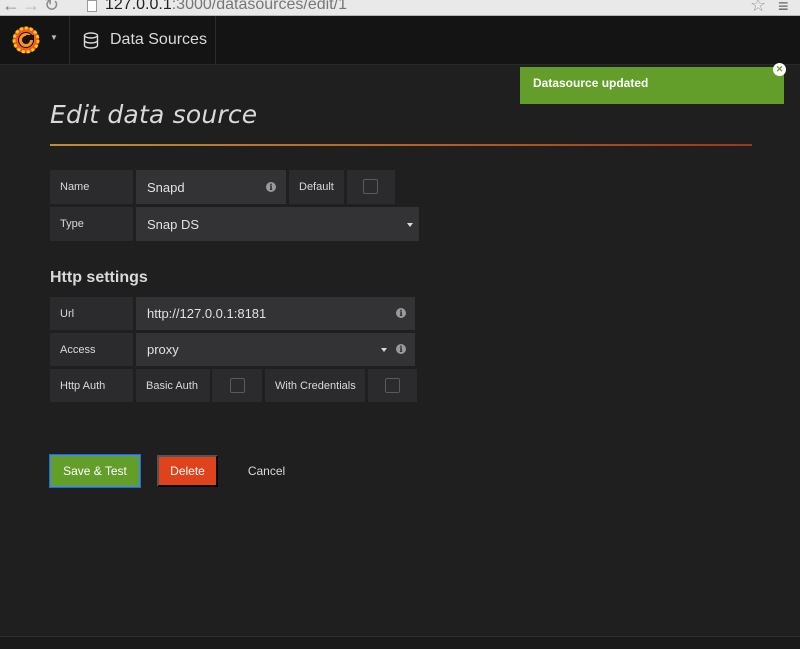 The height and width of the screenshot is (649, 800). What do you see at coordinates (91, 40) in the screenshot?
I see `database-icon` at bounding box center [91, 40].